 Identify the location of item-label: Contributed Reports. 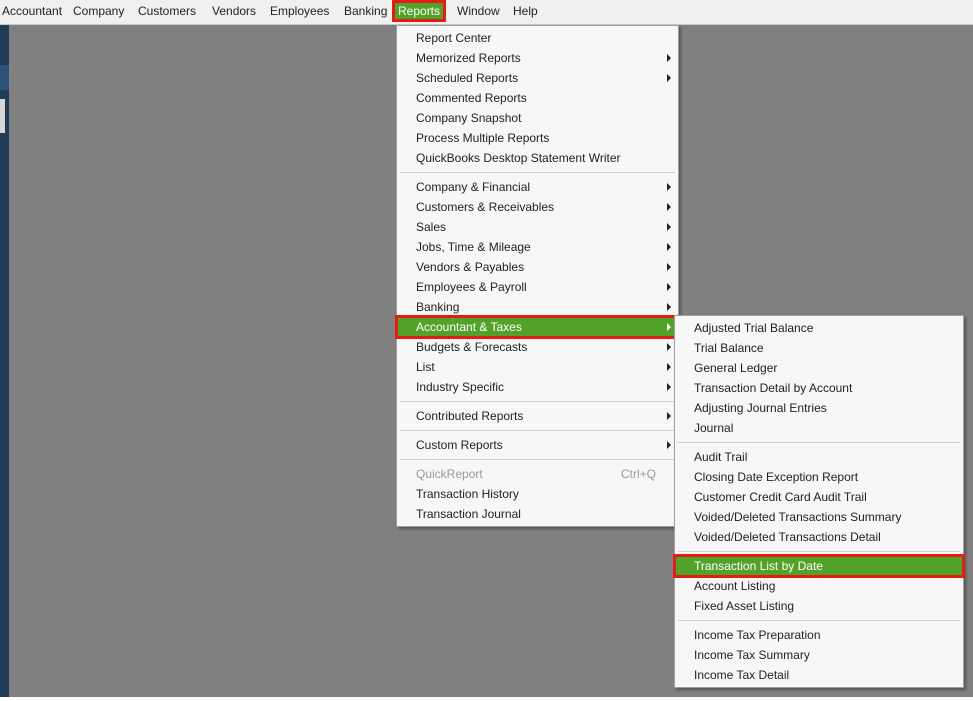
(470, 416).